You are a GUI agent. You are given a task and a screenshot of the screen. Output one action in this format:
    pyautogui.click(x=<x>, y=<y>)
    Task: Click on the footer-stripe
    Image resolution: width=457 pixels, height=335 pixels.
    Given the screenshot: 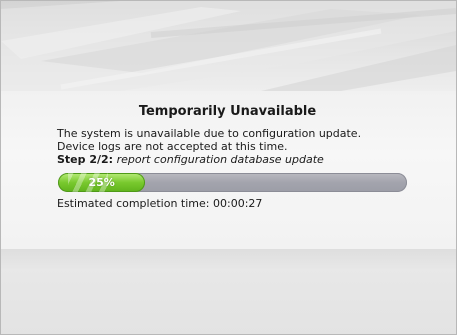 What is the action you would take?
    pyautogui.click(x=228, y=260)
    